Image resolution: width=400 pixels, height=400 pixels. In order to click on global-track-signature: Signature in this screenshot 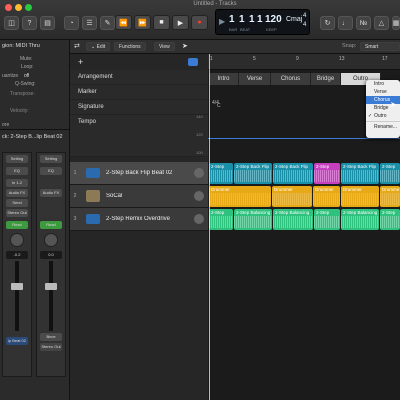, I will do `click(139, 107)`.